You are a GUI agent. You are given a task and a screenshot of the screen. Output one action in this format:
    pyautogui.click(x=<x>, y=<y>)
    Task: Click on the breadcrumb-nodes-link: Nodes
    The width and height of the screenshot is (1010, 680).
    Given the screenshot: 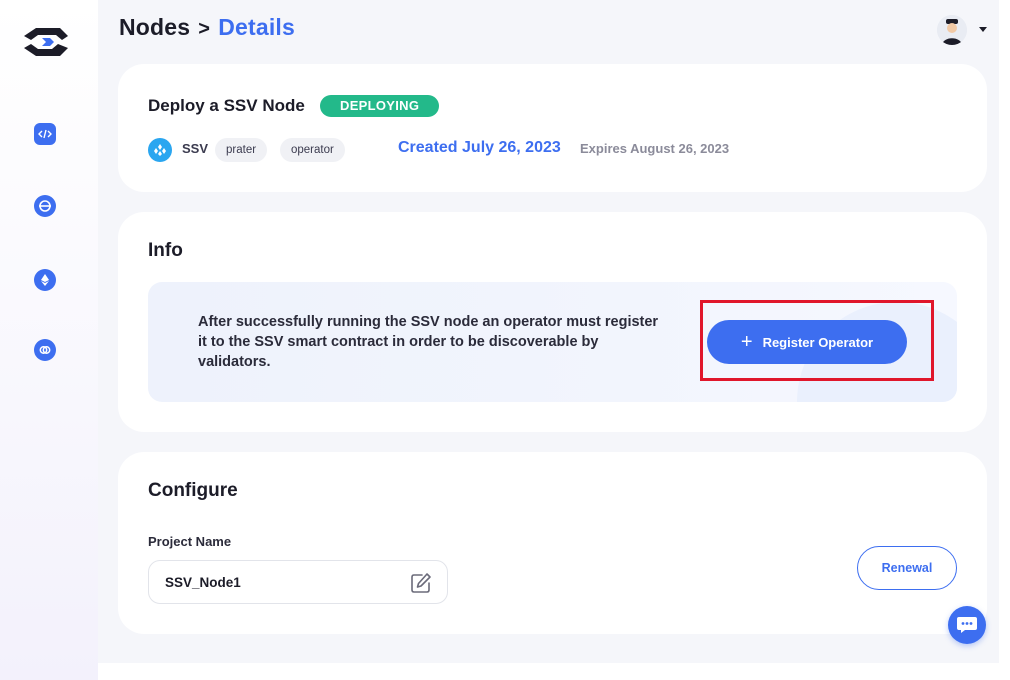 What is the action you would take?
    pyautogui.click(x=154, y=27)
    